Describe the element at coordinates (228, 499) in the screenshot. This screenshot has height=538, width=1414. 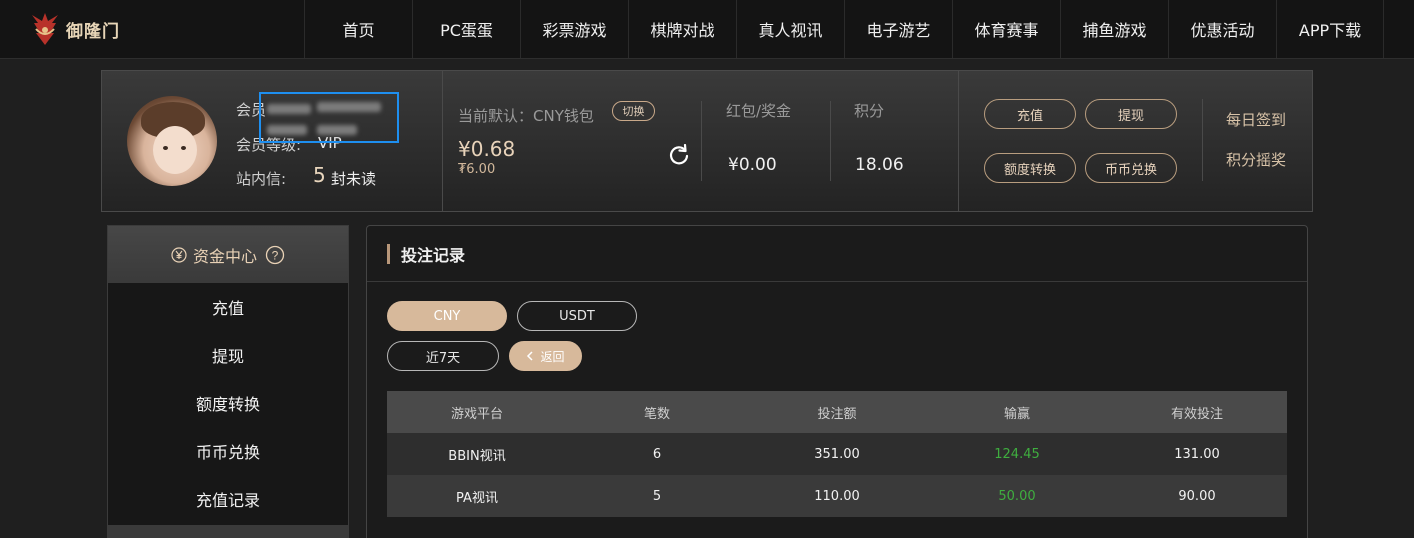
I see `sidebar-item-deposit-records: 充值记录` at that location.